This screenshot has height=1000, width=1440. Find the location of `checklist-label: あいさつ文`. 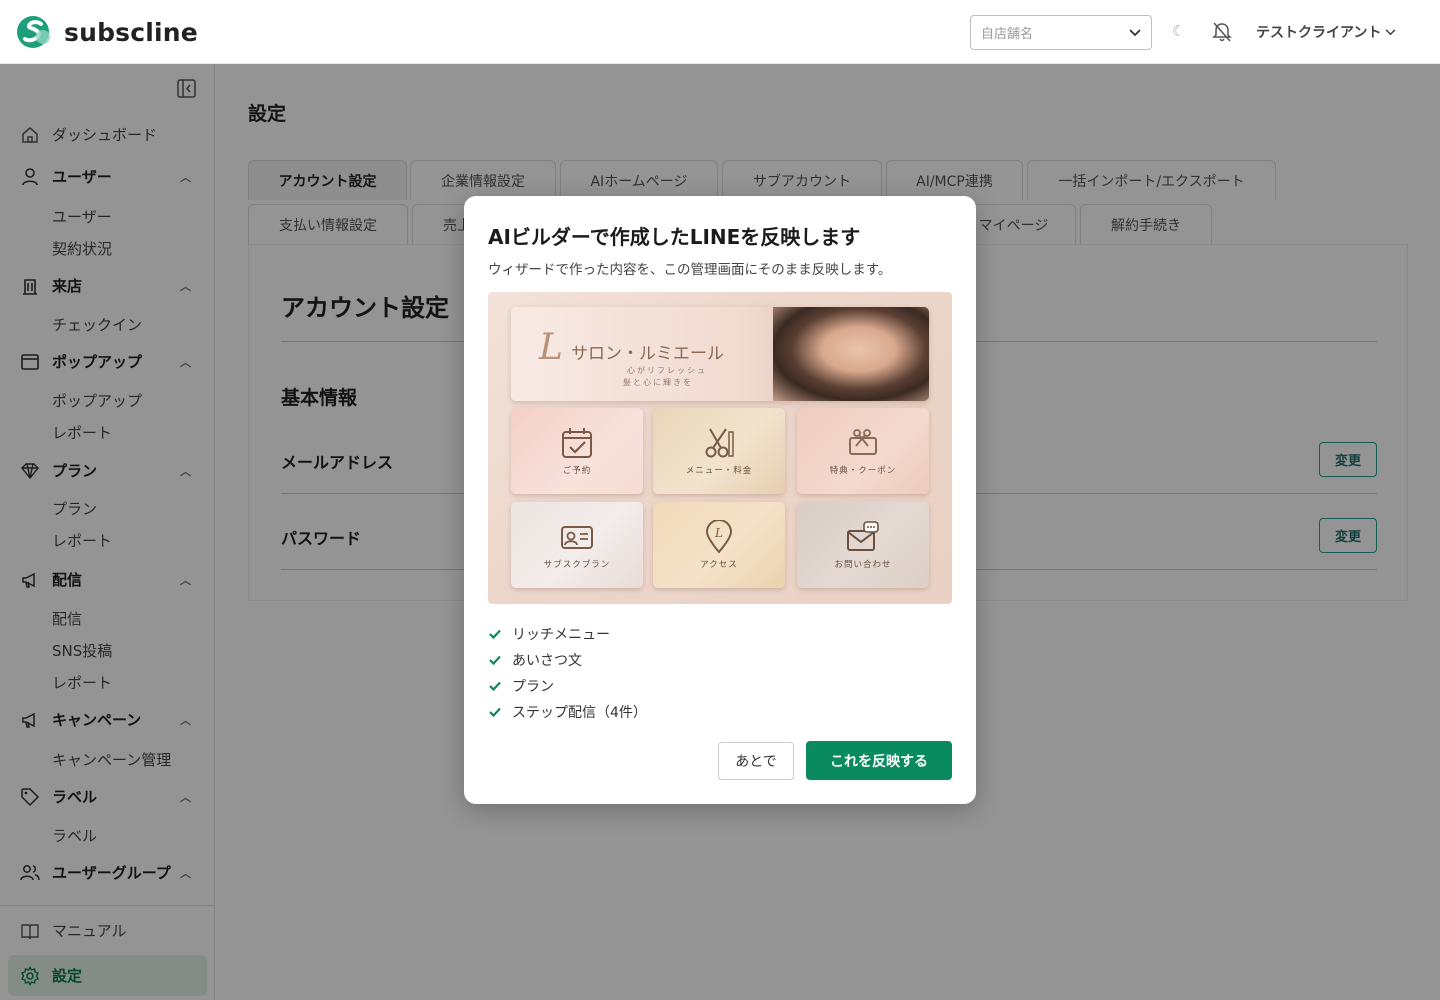

checklist-label: あいさつ文 is located at coordinates (547, 661).